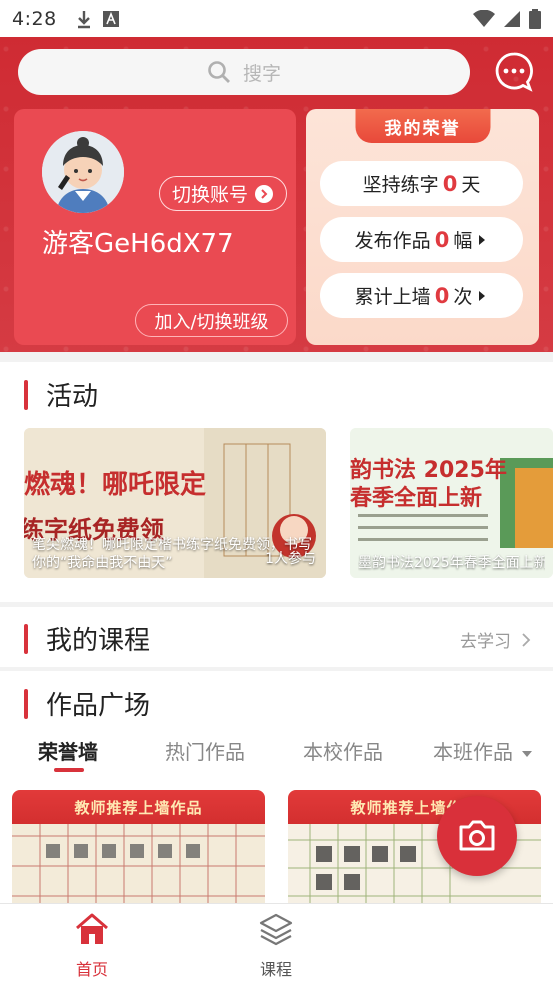  I want to click on work-card-banner: 教师推荐上墙作品, so click(138, 807).